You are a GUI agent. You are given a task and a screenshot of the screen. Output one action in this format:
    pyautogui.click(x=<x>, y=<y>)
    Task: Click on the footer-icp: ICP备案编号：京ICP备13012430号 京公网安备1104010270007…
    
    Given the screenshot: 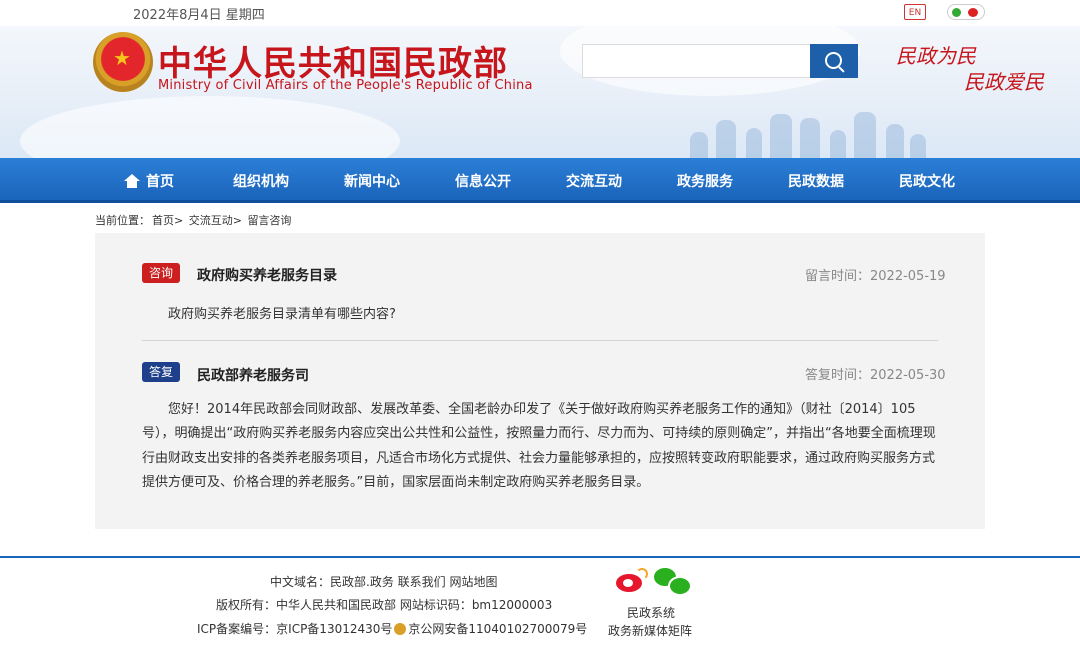 What is the action you would take?
    pyautogui.click(x=392, y=628)
    